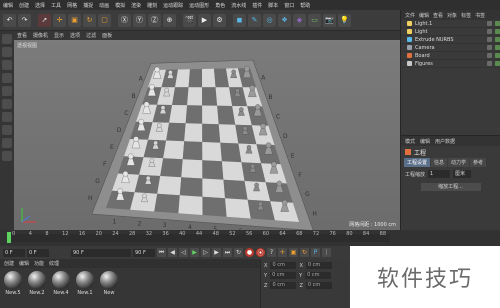 The height and width of the screenshot is (308, 500). I want to click on key-position-icon: ✛, so click(282, 252).